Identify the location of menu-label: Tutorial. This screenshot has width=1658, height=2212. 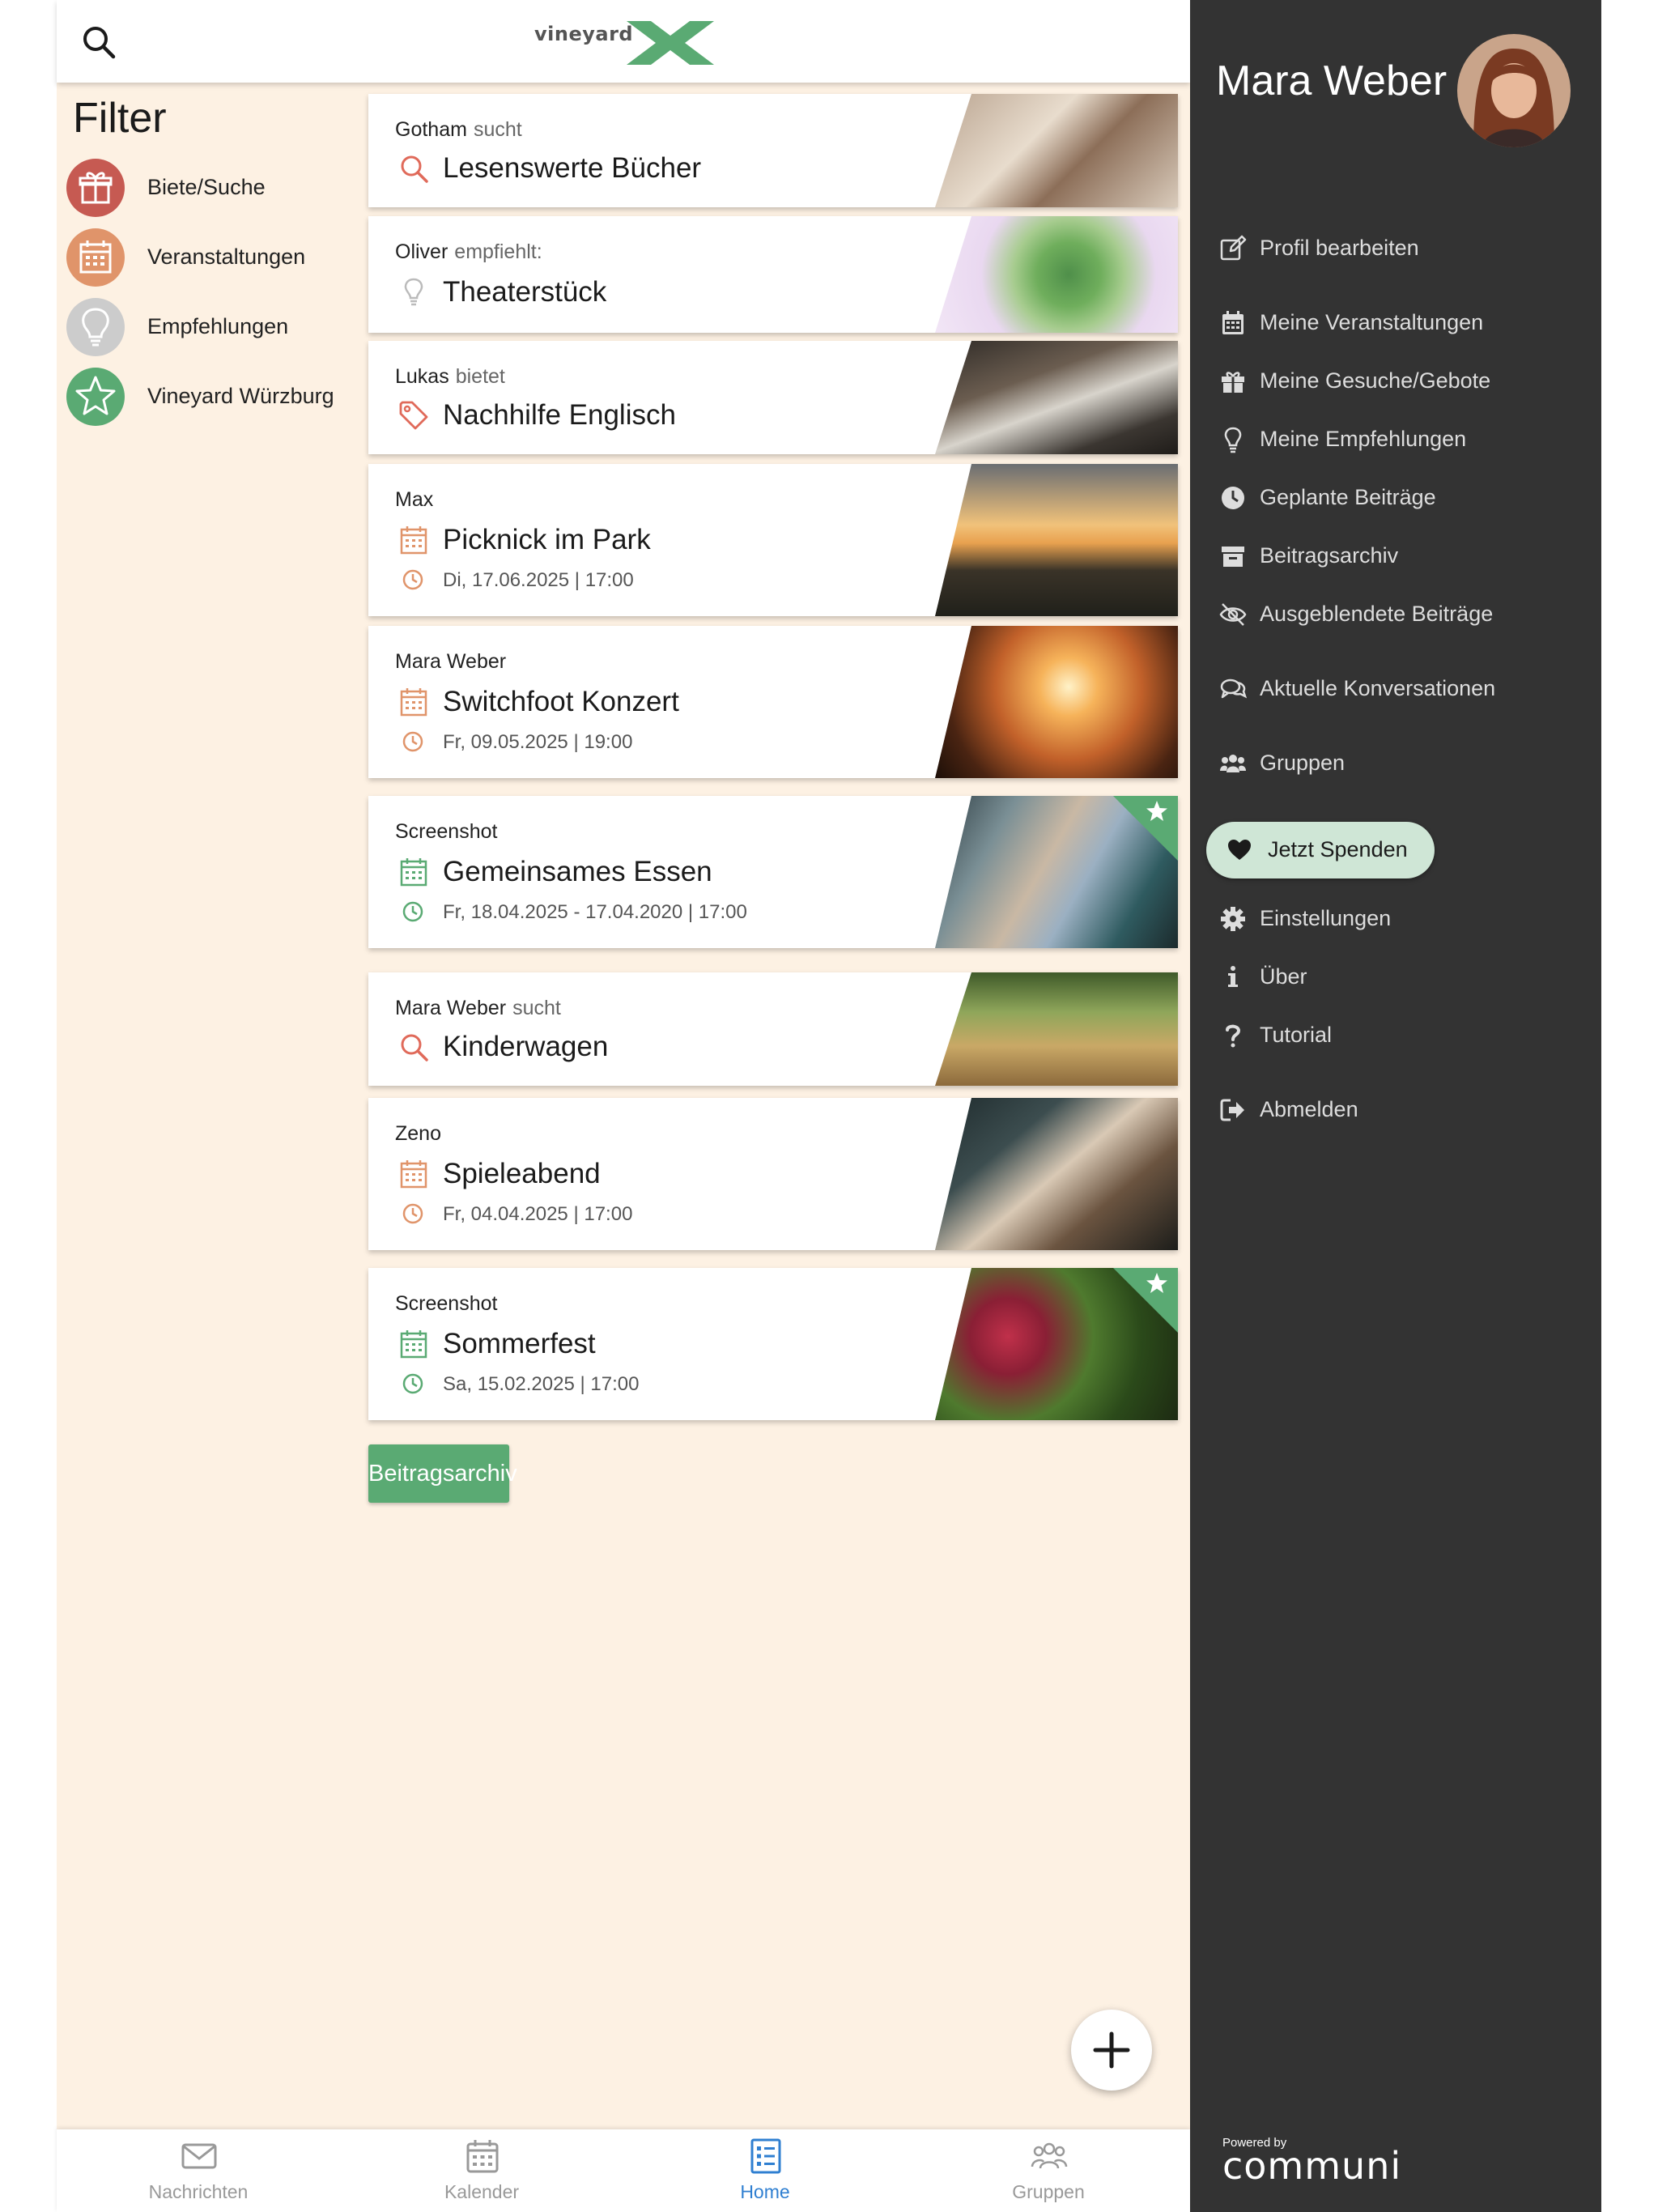
(1296, 1035).